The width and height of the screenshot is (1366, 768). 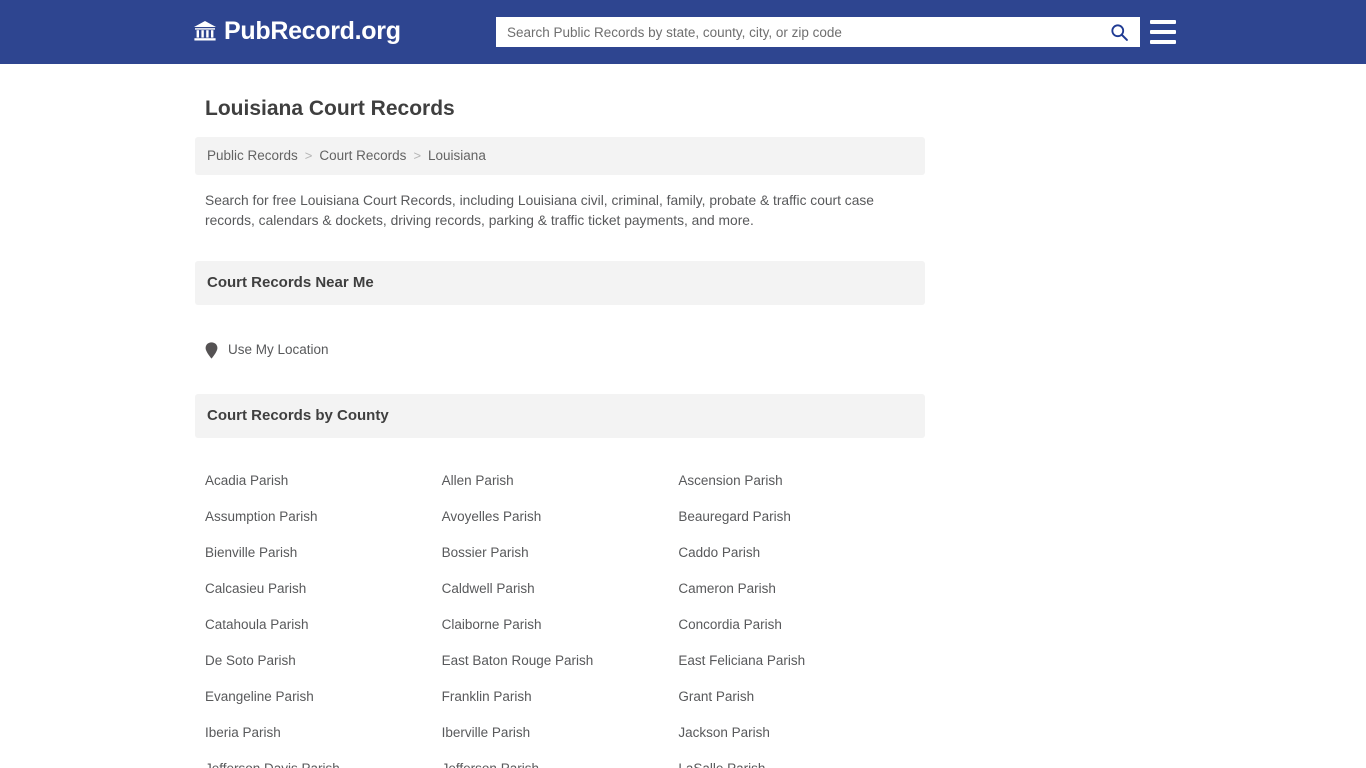 I want to click on hamburger-menu-button, so click(x=1163, y=32).